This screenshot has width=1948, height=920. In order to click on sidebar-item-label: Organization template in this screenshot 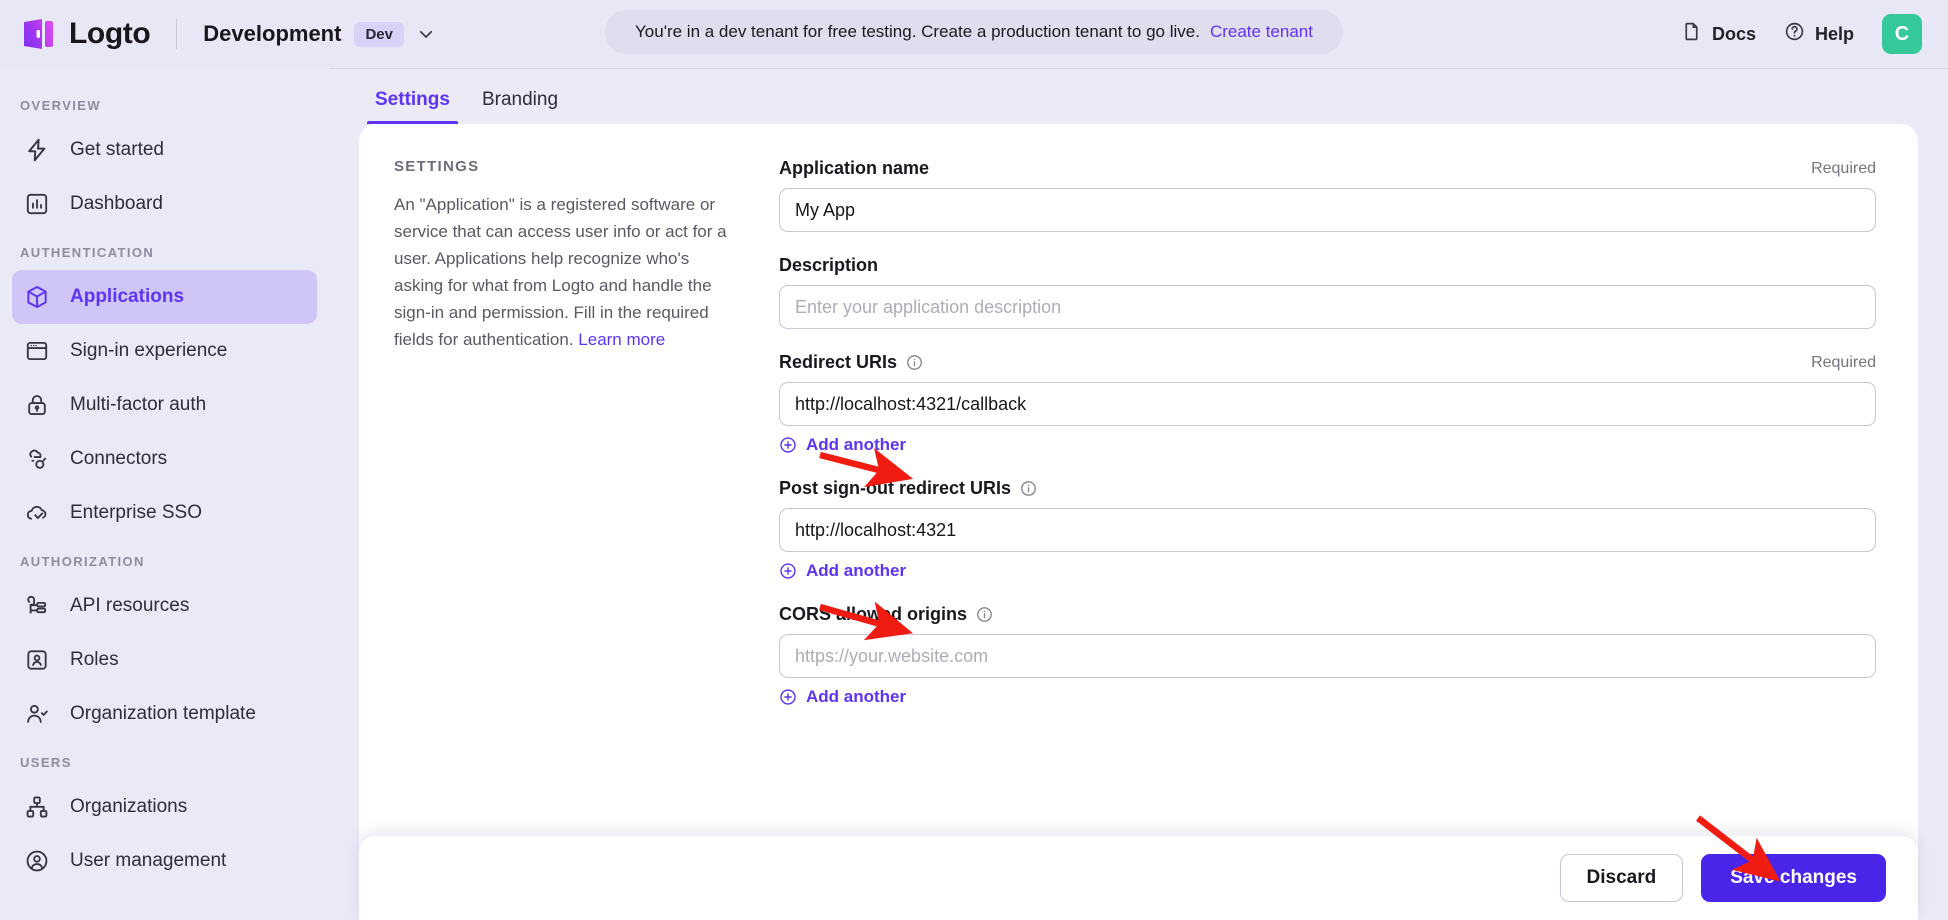, I will do `click(163, 713)`.